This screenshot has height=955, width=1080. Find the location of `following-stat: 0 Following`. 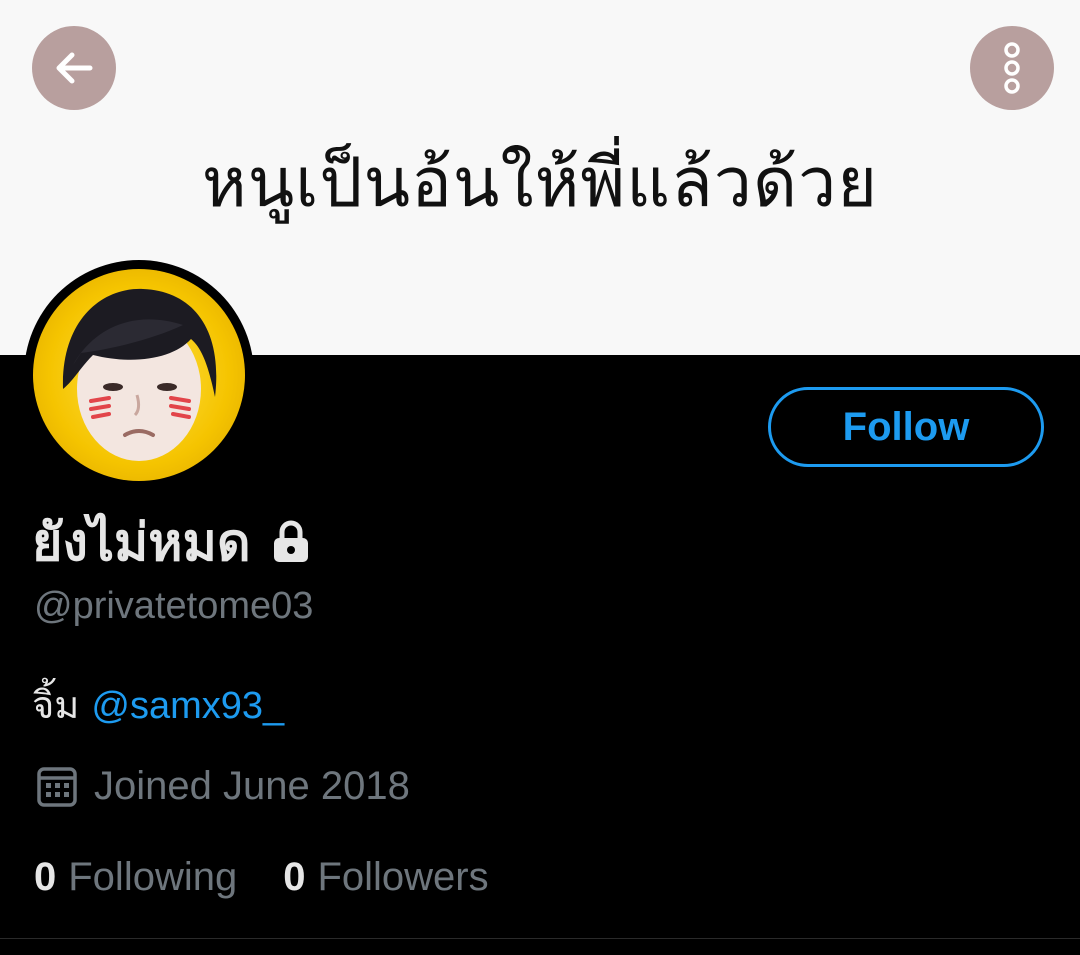

following-stat: 0 Following is located at coordinates (135, 877).